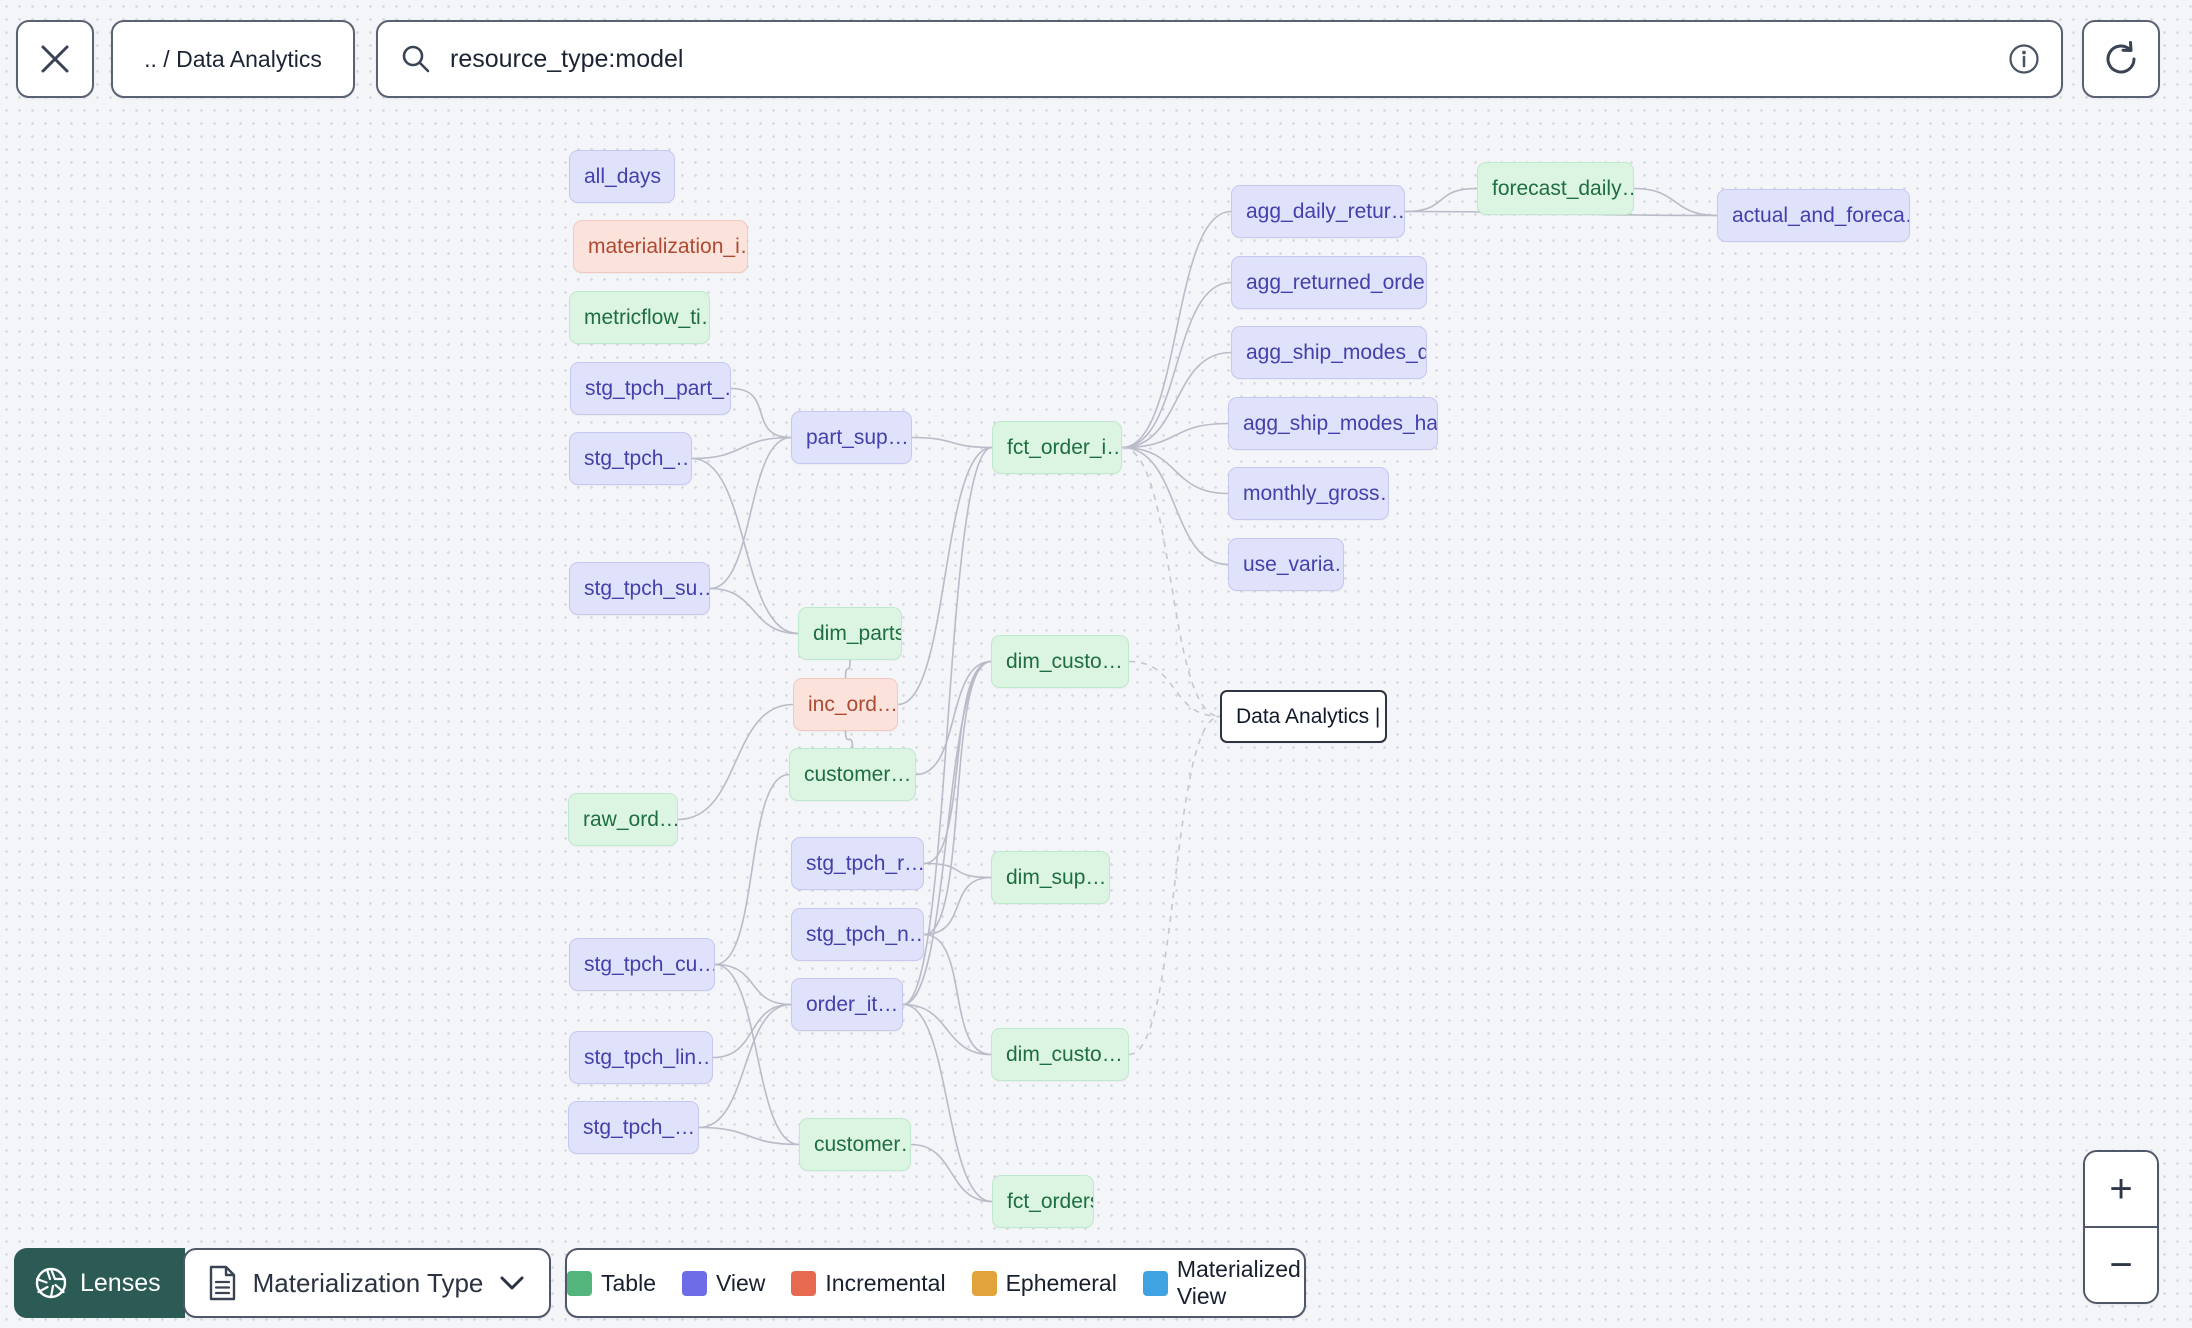  Describe the element at coordinates (1175, 470) in the screenshot. I see `edge-fct_order_items-to-monthly_gross` at that location.